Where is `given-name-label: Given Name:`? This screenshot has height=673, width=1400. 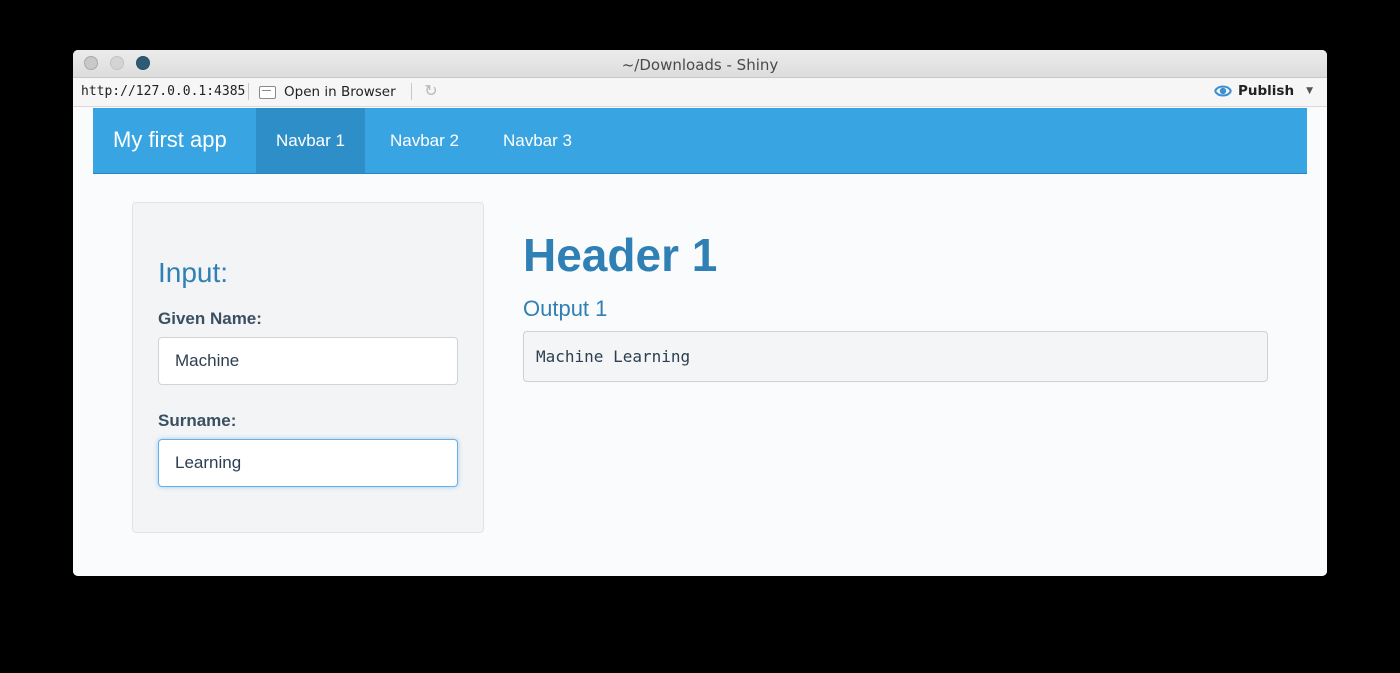 given-name-label: Given Name: is located at coordinates (210, 318).